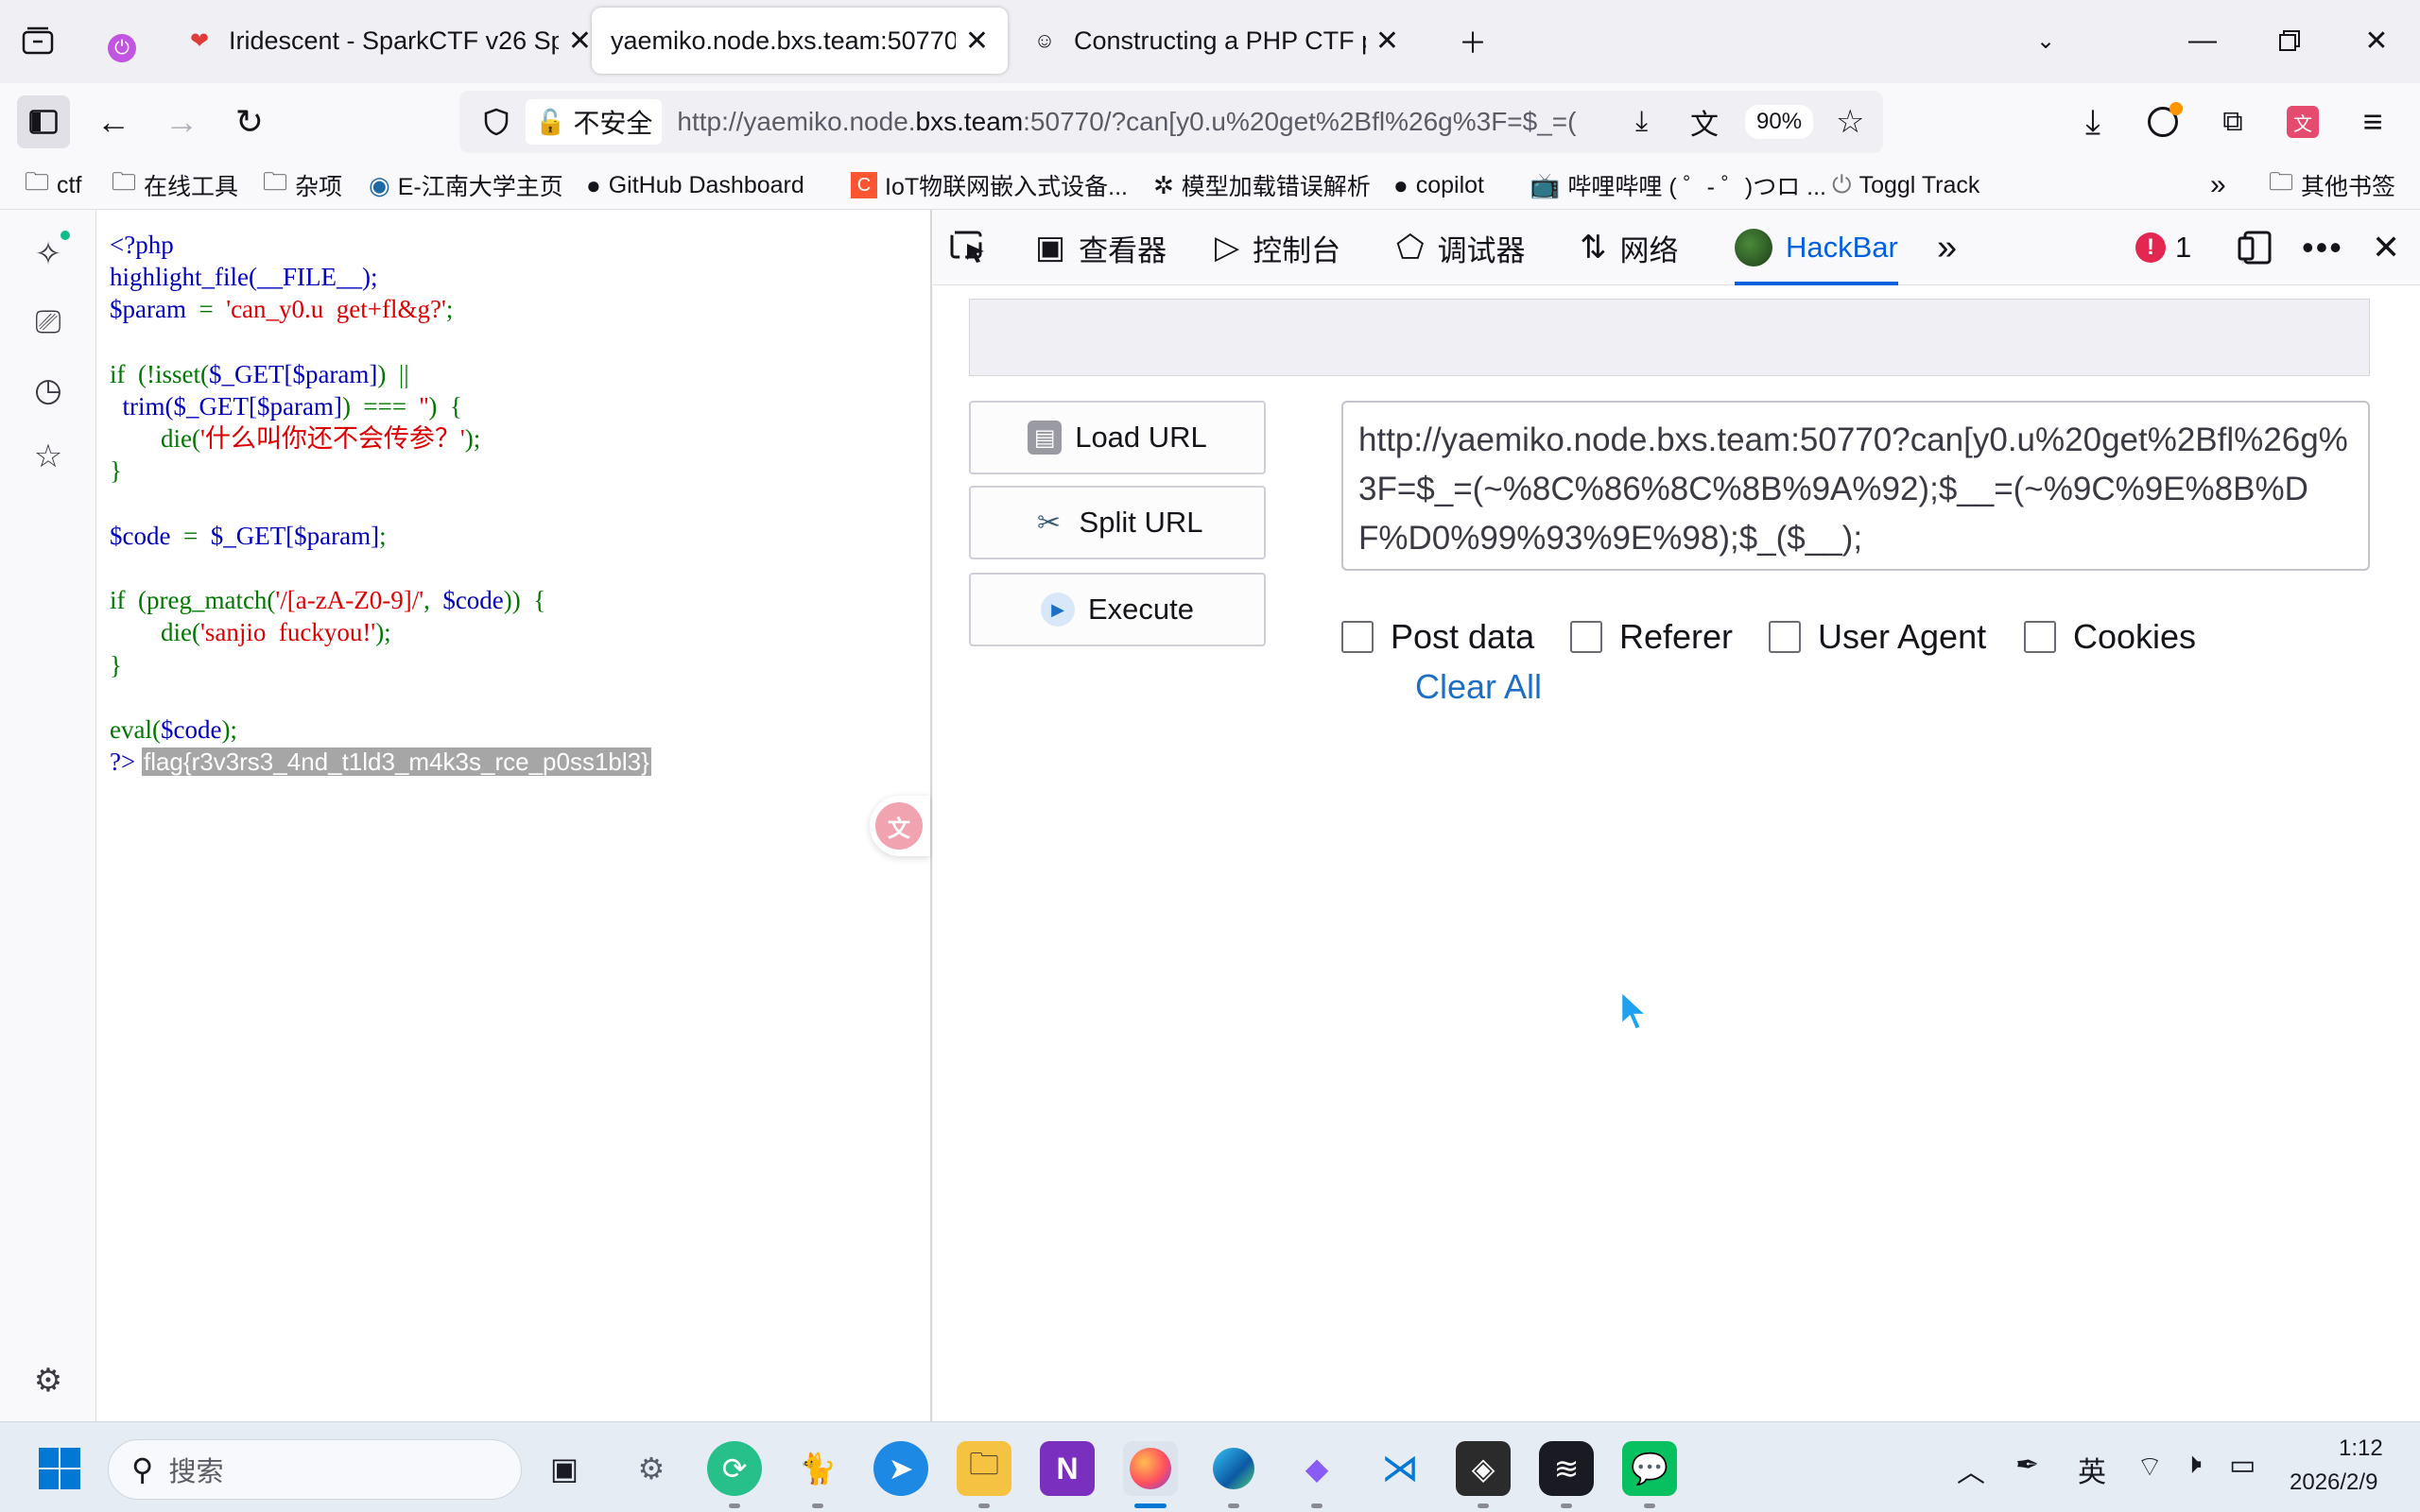 This screenshot has height=1512, width=2420. What do you see at coordinates (984, 1468) in the screenshot?
I see `file-explorer-icon: 🗀` at bounding box center [984, 1468].